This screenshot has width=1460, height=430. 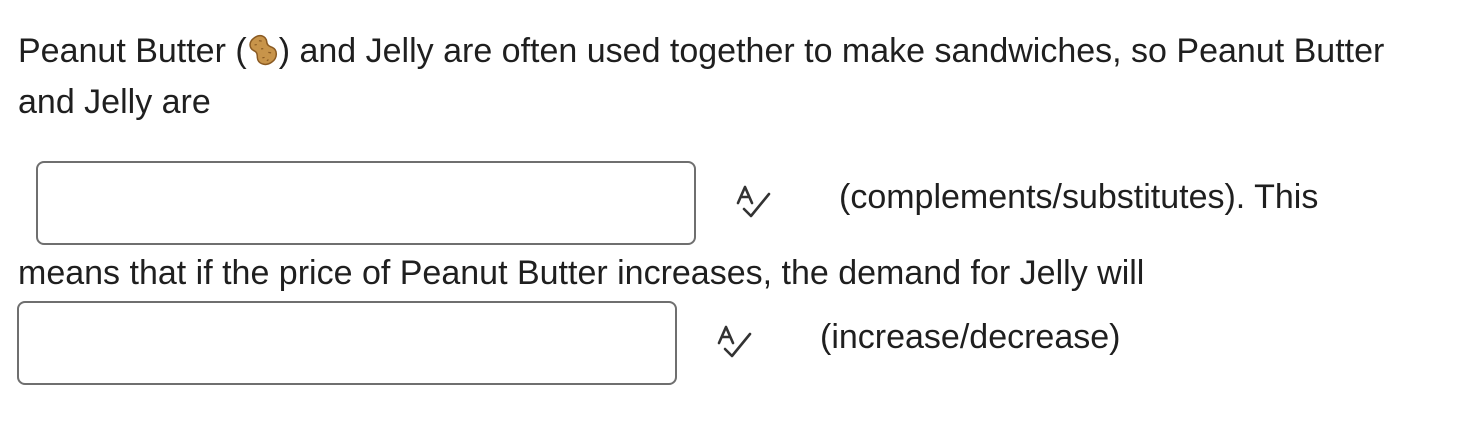 I want to click on question-text-start: Peanut Butter (, so click(x=132, y=51).